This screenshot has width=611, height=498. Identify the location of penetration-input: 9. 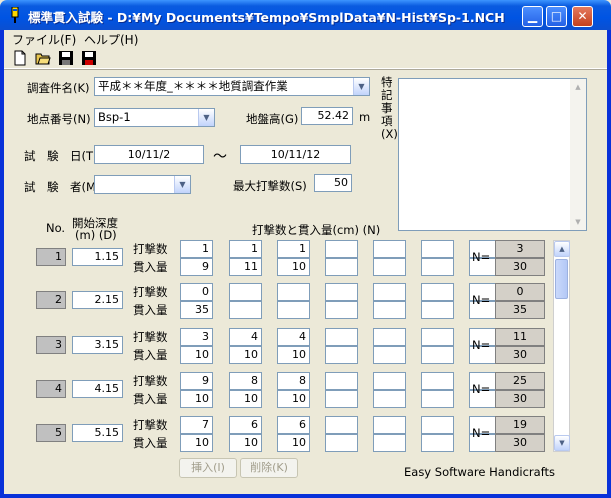
(196, 267).